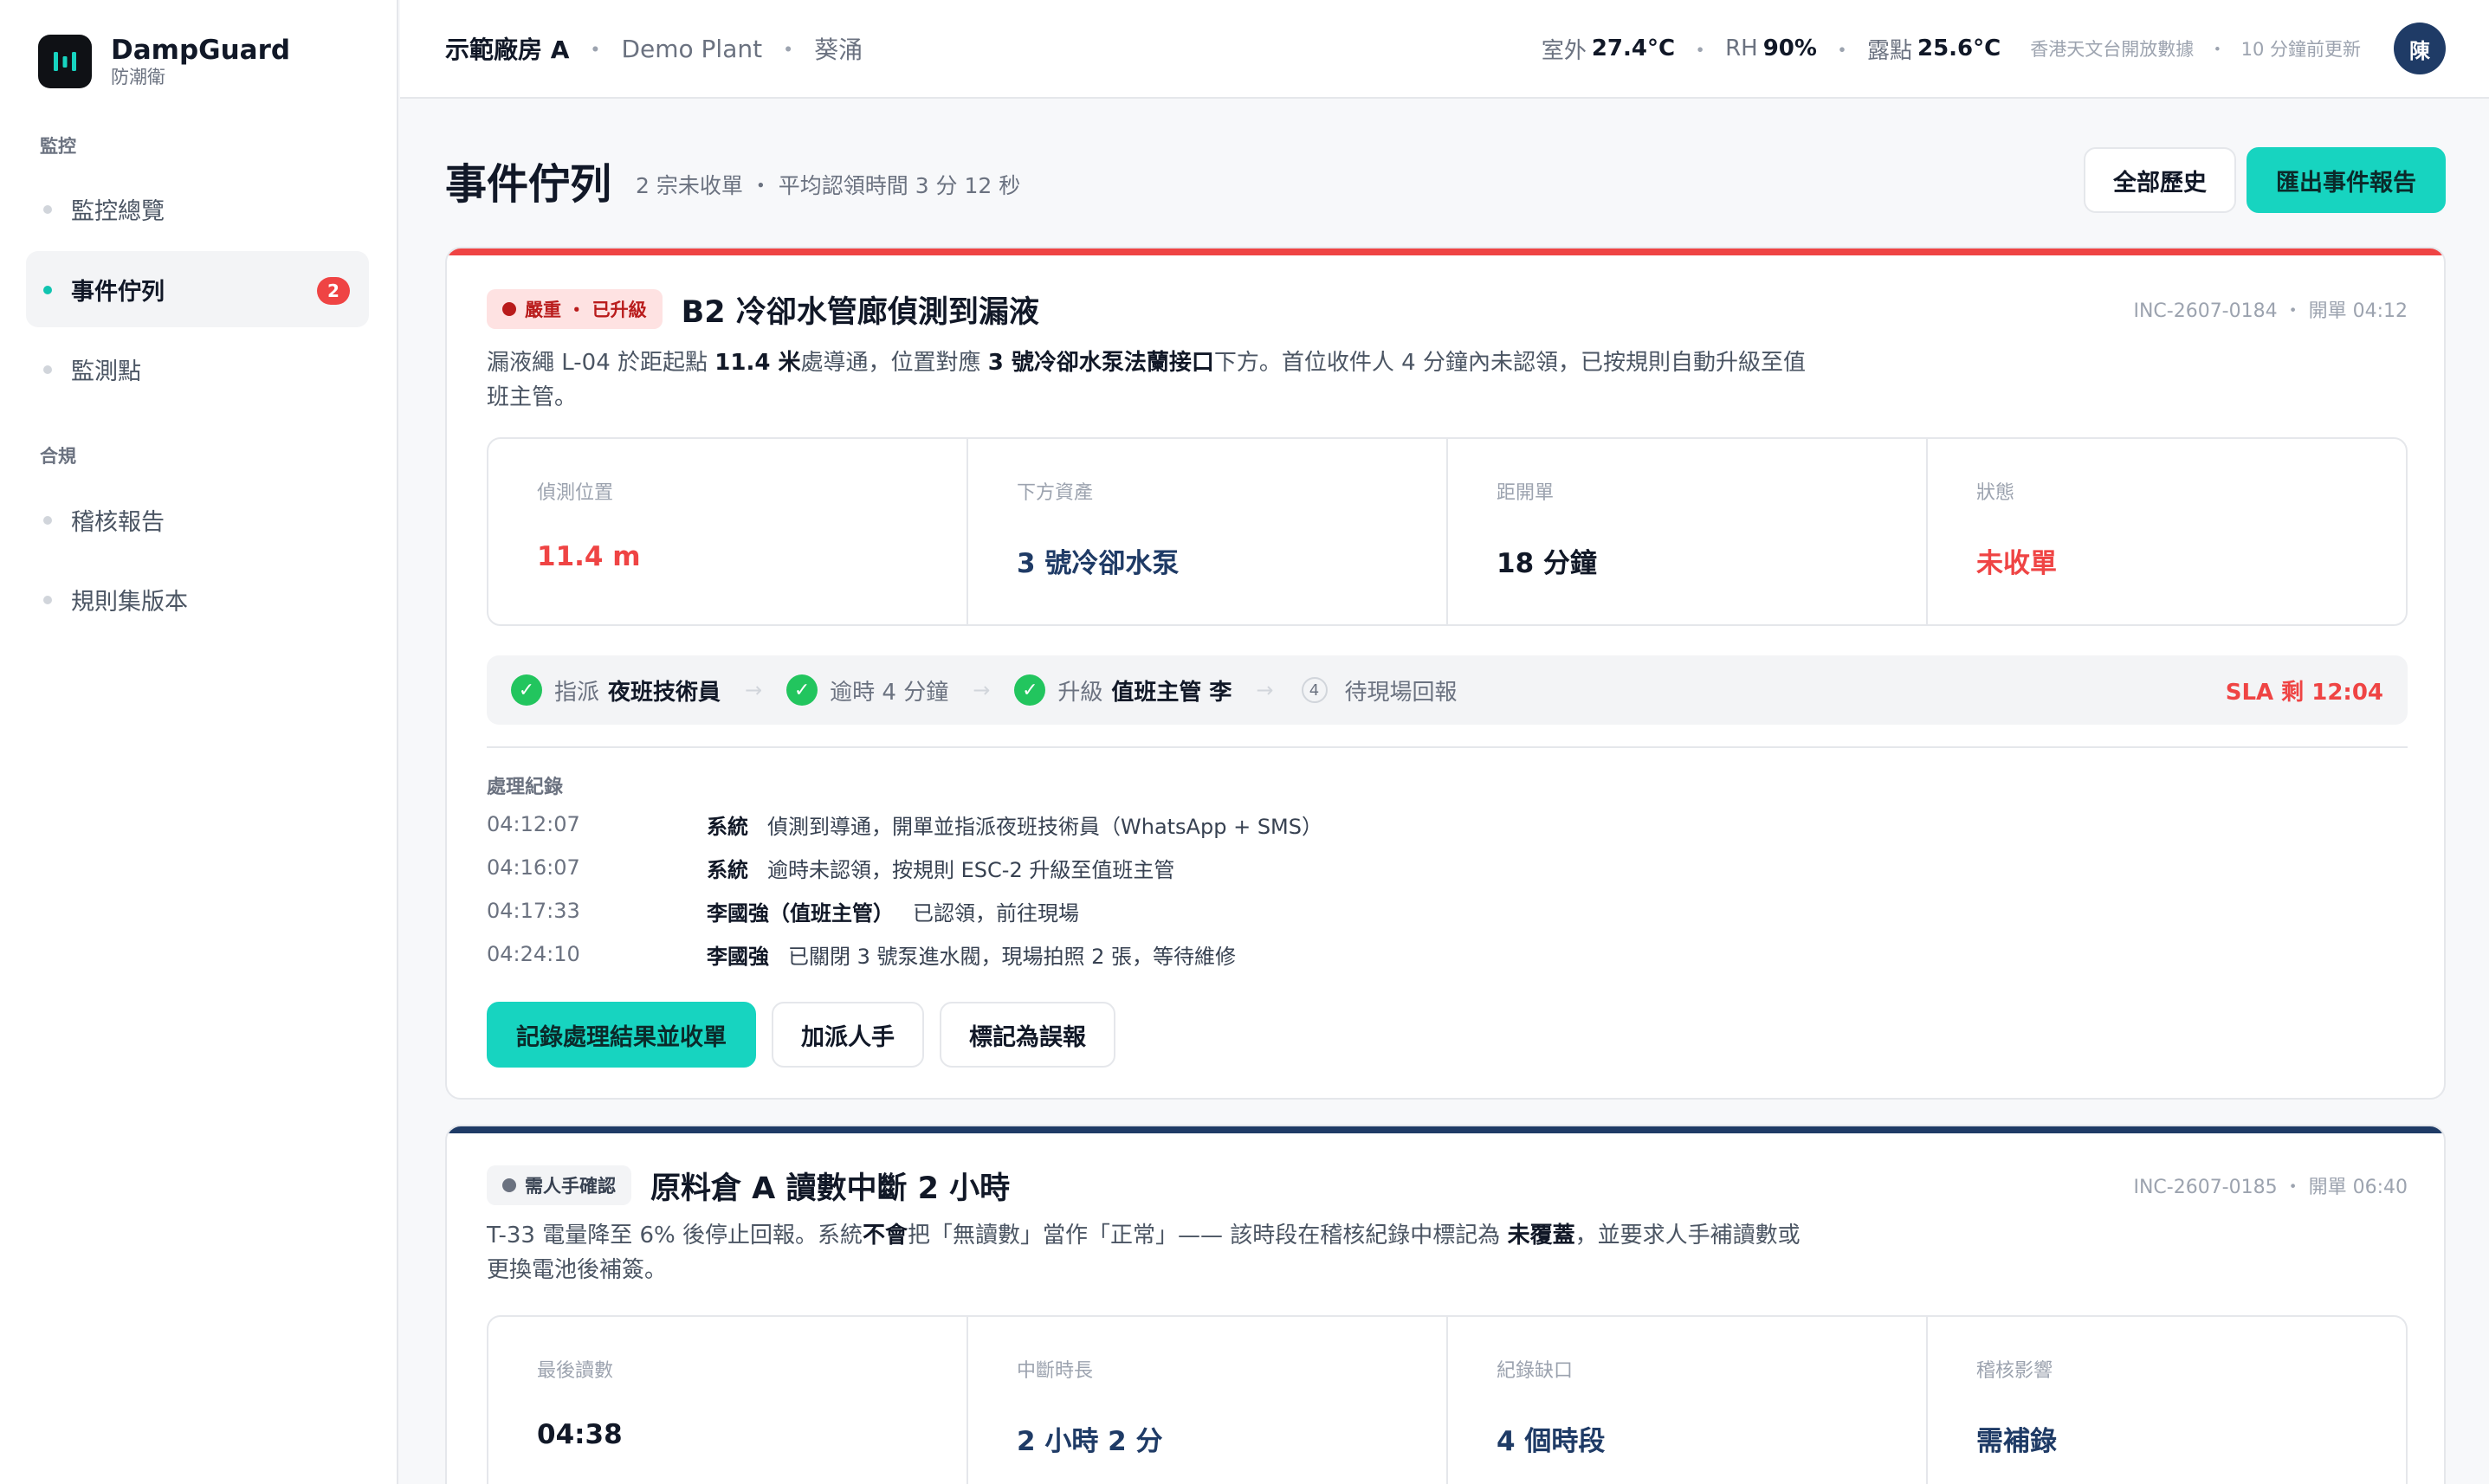  Describe the element at coordinates (197, 519) in the screenshot. I see `sidebar-item-audit-report: 稽核報告` at that location.